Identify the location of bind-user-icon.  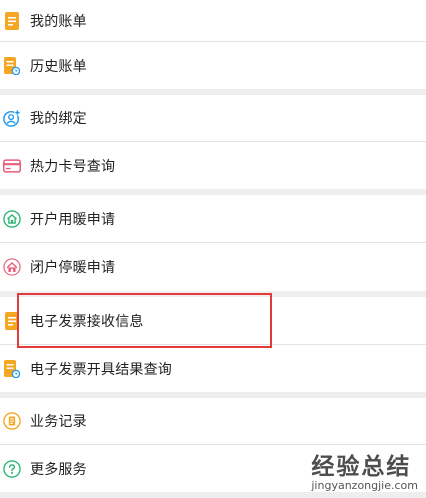
(12, 118).